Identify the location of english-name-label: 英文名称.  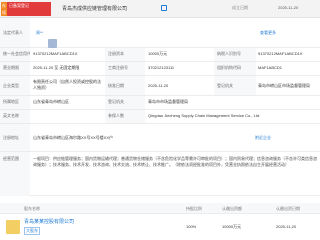
(15, 116).